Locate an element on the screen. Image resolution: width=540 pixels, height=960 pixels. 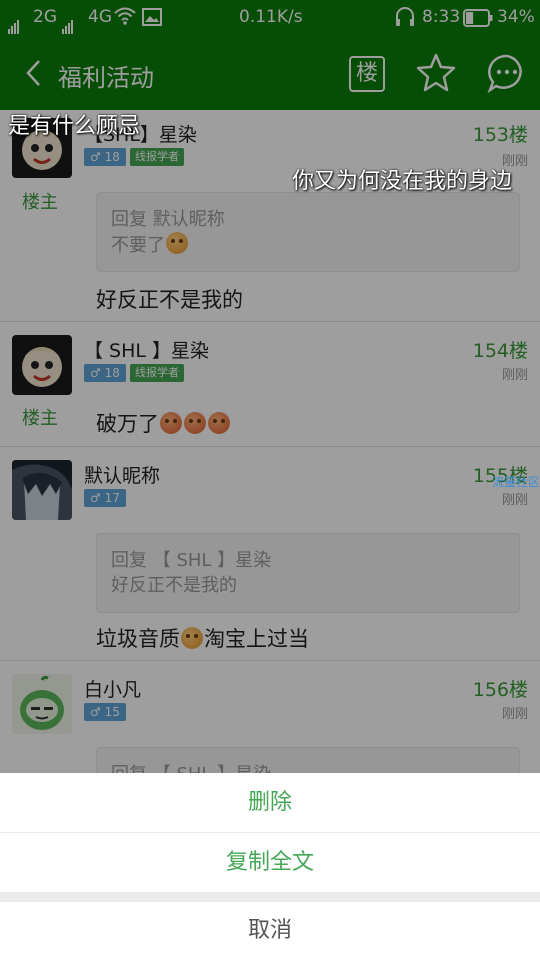
danmaku-text: 是有什么顾忌 is located at coordinates (74, 126).